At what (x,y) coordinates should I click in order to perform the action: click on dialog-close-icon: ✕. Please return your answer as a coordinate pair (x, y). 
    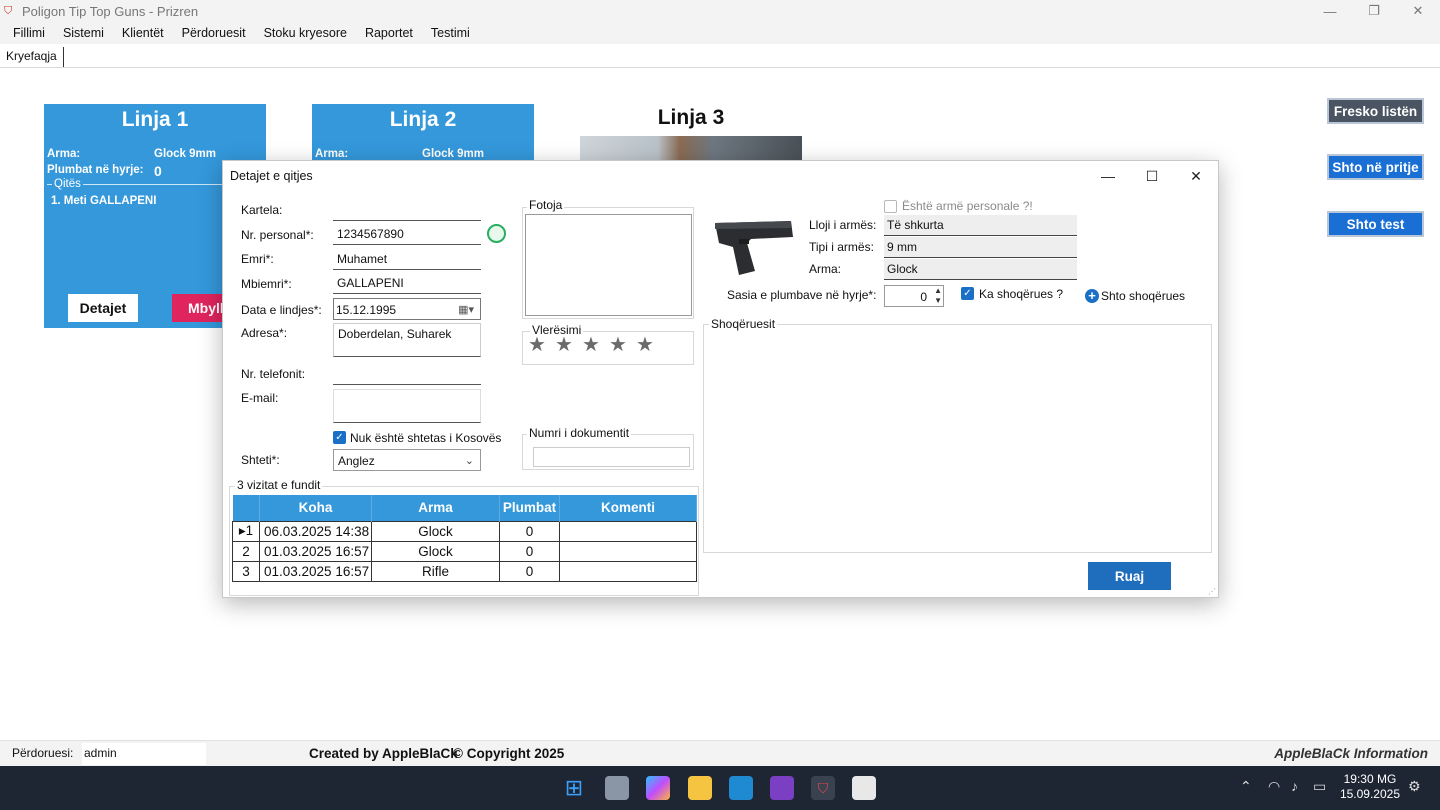
    Looking at the image, I should click on (1196, 176).